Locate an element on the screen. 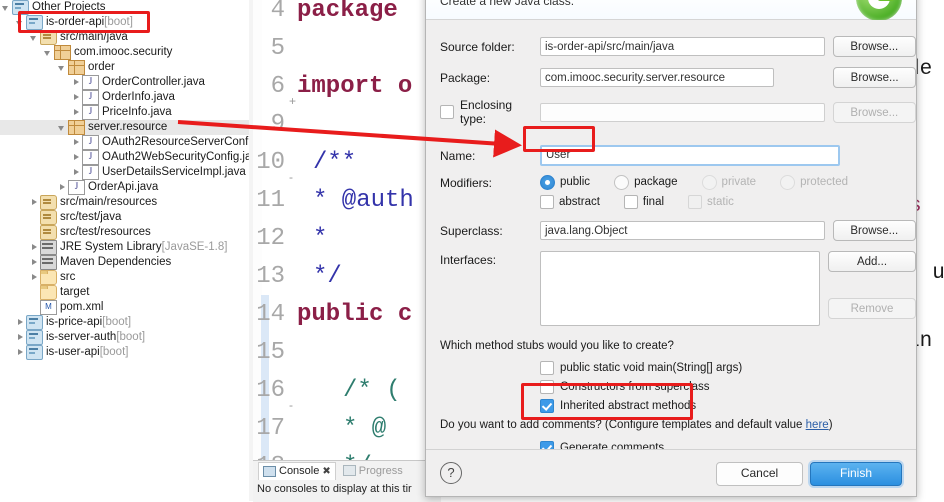  line-number: 12 is located at coordinates (270, 238).